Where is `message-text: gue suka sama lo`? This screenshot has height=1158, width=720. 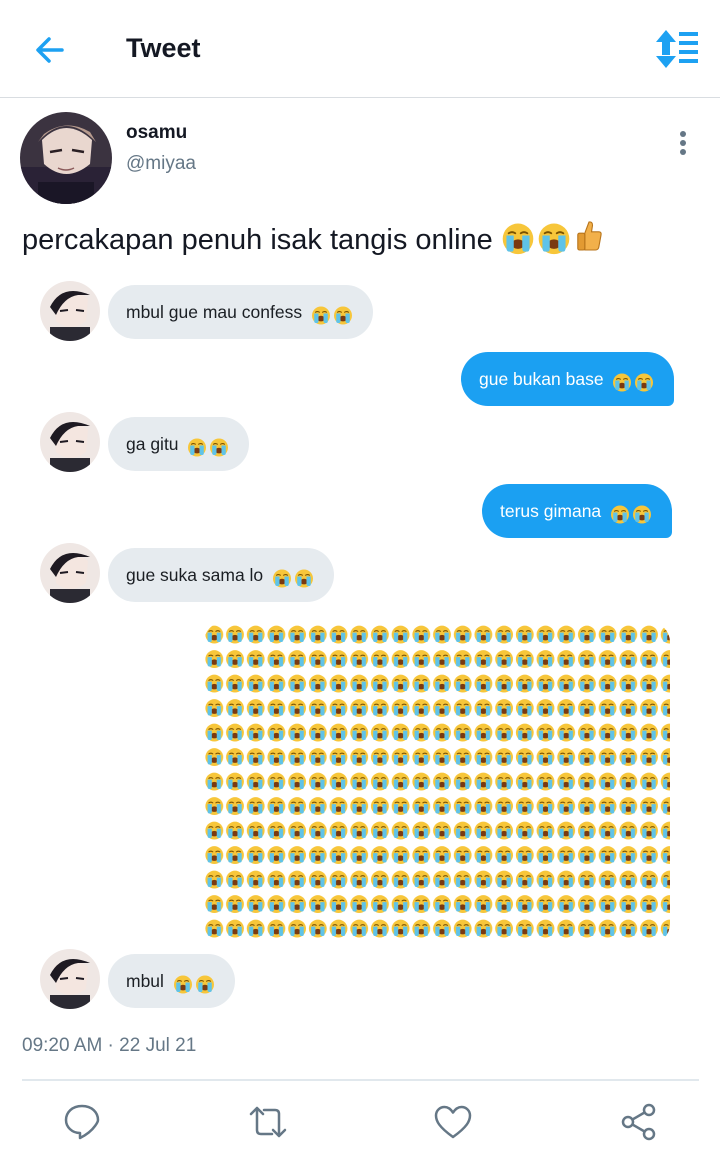
message-text: gue suka sama lo is located at coordinates (197, 575).